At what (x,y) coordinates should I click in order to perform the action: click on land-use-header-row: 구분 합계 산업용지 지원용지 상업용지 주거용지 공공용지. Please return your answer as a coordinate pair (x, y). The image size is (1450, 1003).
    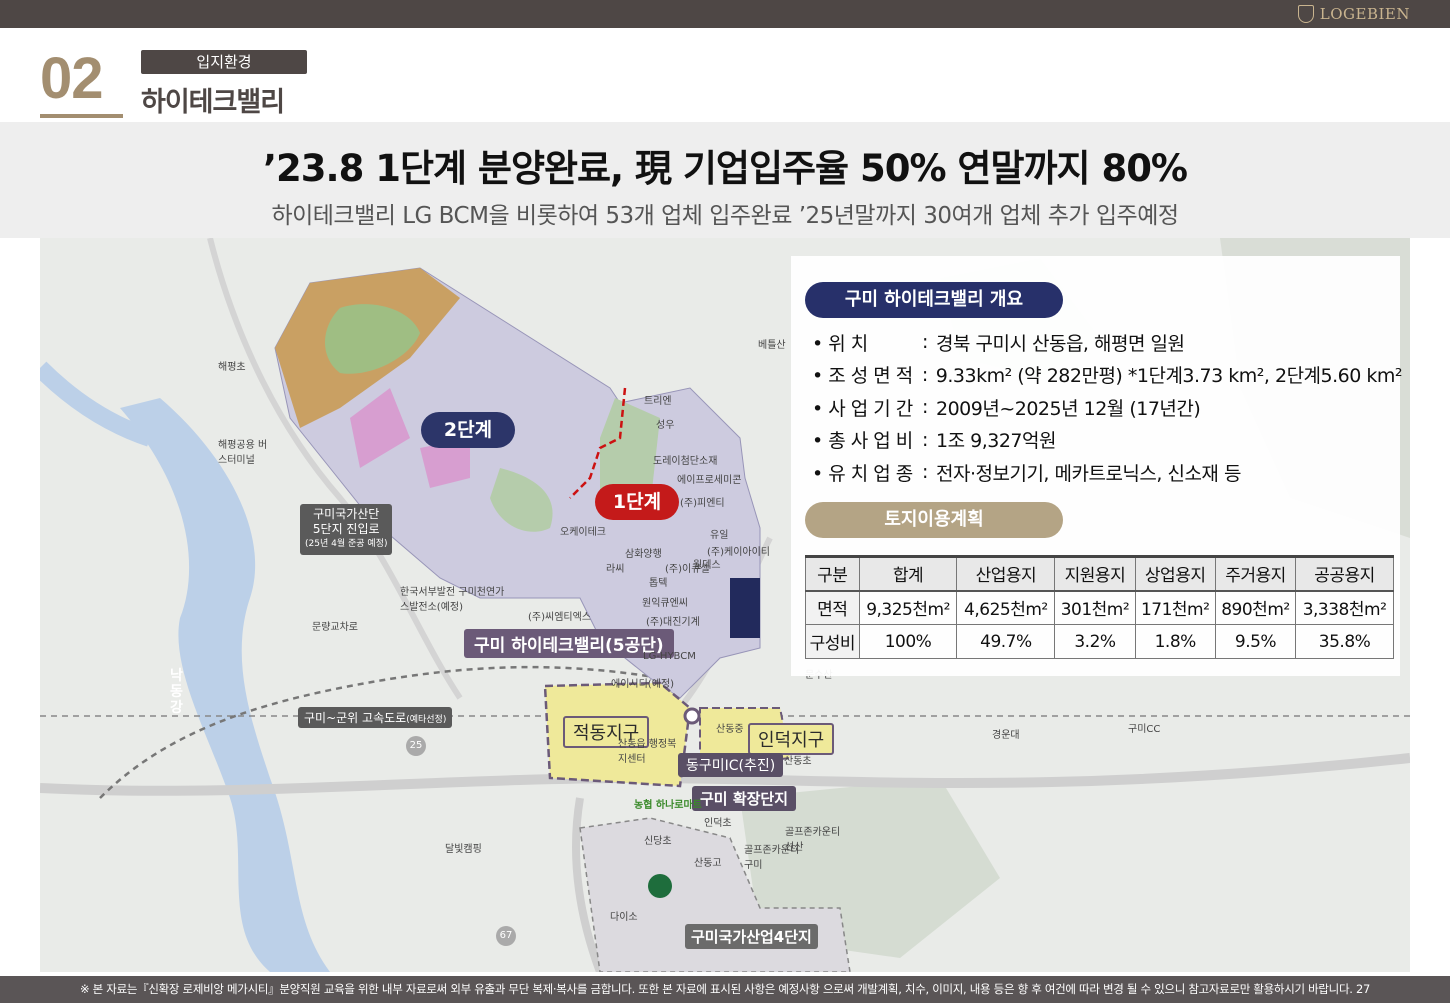
    Looking at the image, I should click on (1099, 574).